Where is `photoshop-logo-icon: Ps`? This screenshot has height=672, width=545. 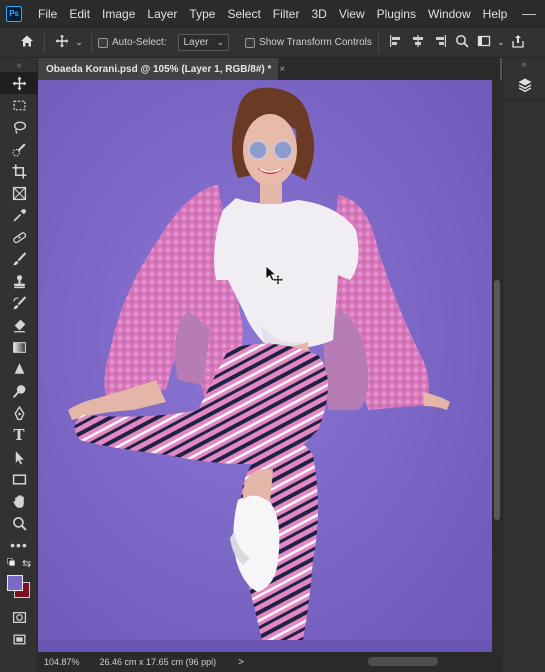 photoshop-logo-icon: Ps is located at coordinates (14, 13).